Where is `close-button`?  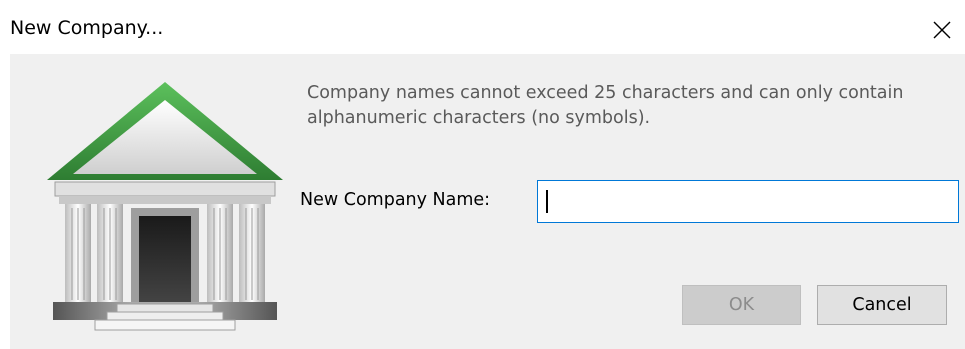
close-button is located at coordinates (942, 30).